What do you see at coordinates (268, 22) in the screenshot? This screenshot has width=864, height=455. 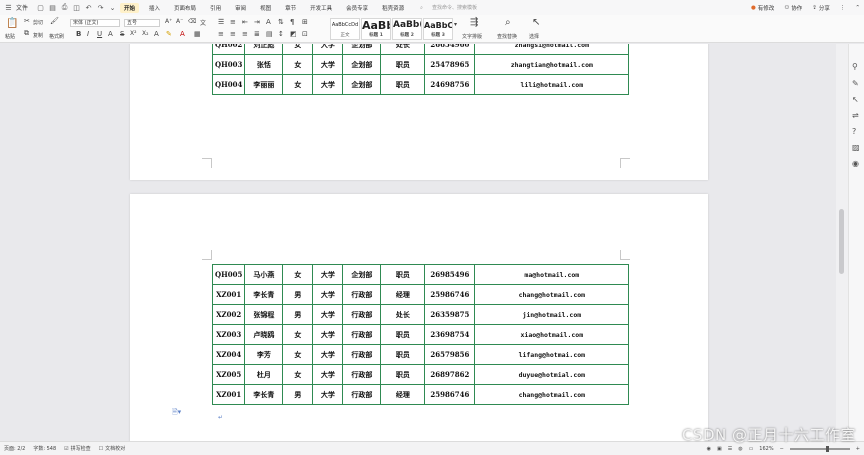 I see `chinese-layout-icon: A` at bounding box center [268, 22].